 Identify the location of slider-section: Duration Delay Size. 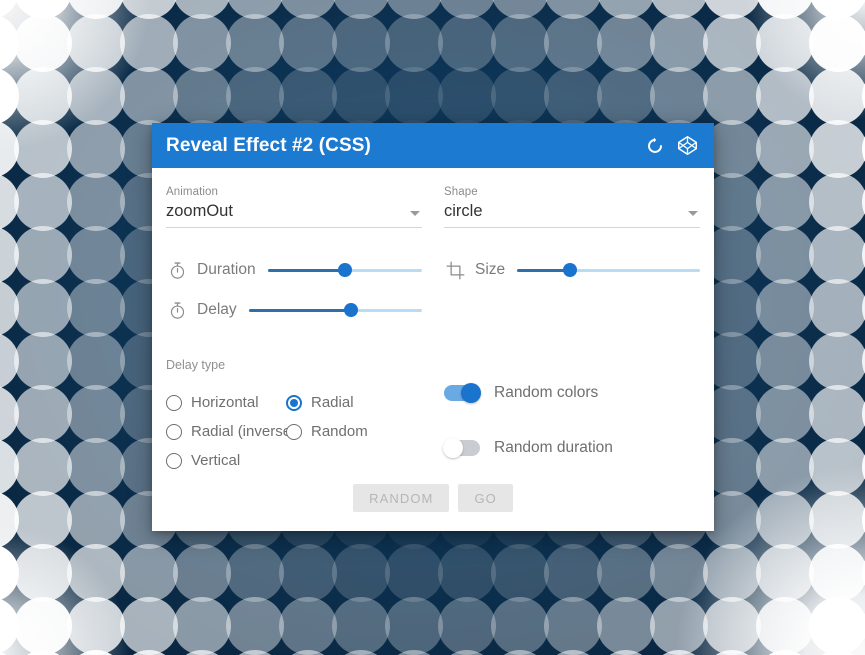
(433, 290).